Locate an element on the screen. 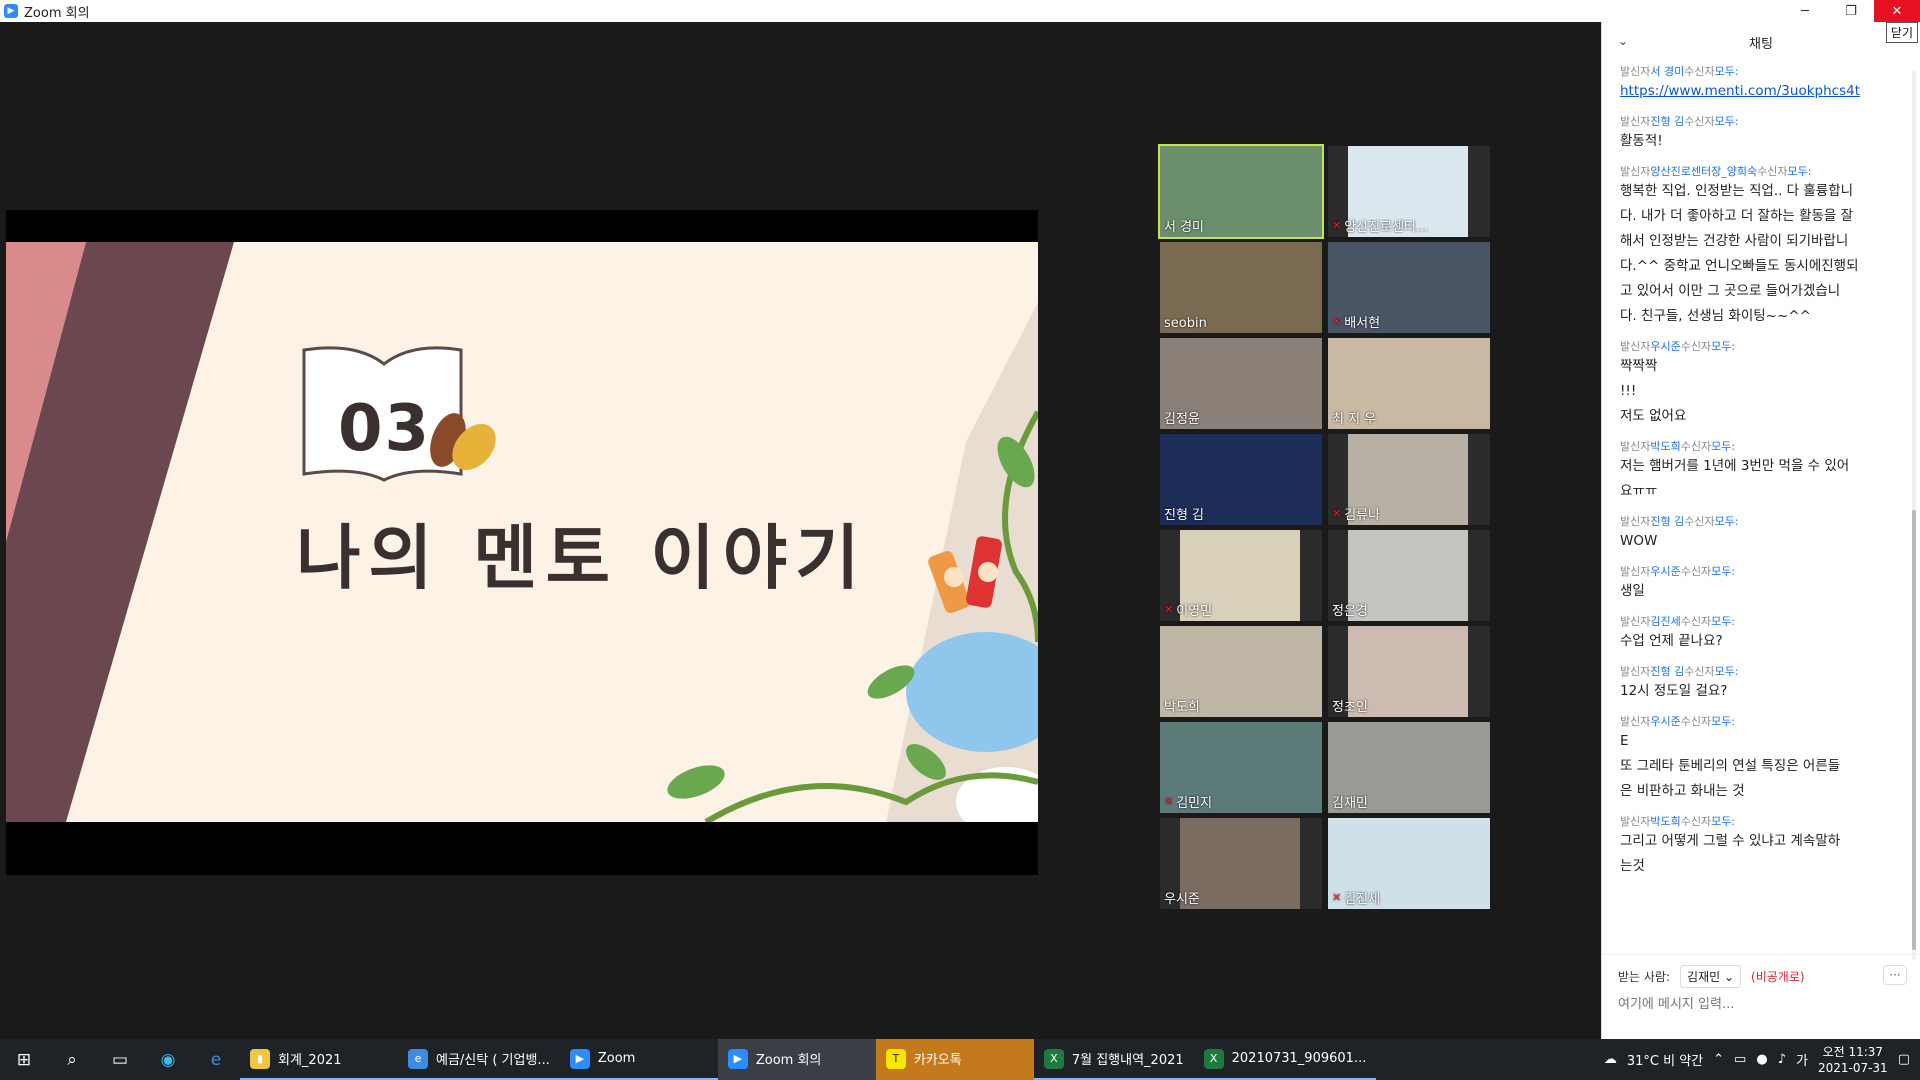 The image size is (1920, 1080). recipient-select: 김재민 ⌄ is located at coordinates (1711, 976).